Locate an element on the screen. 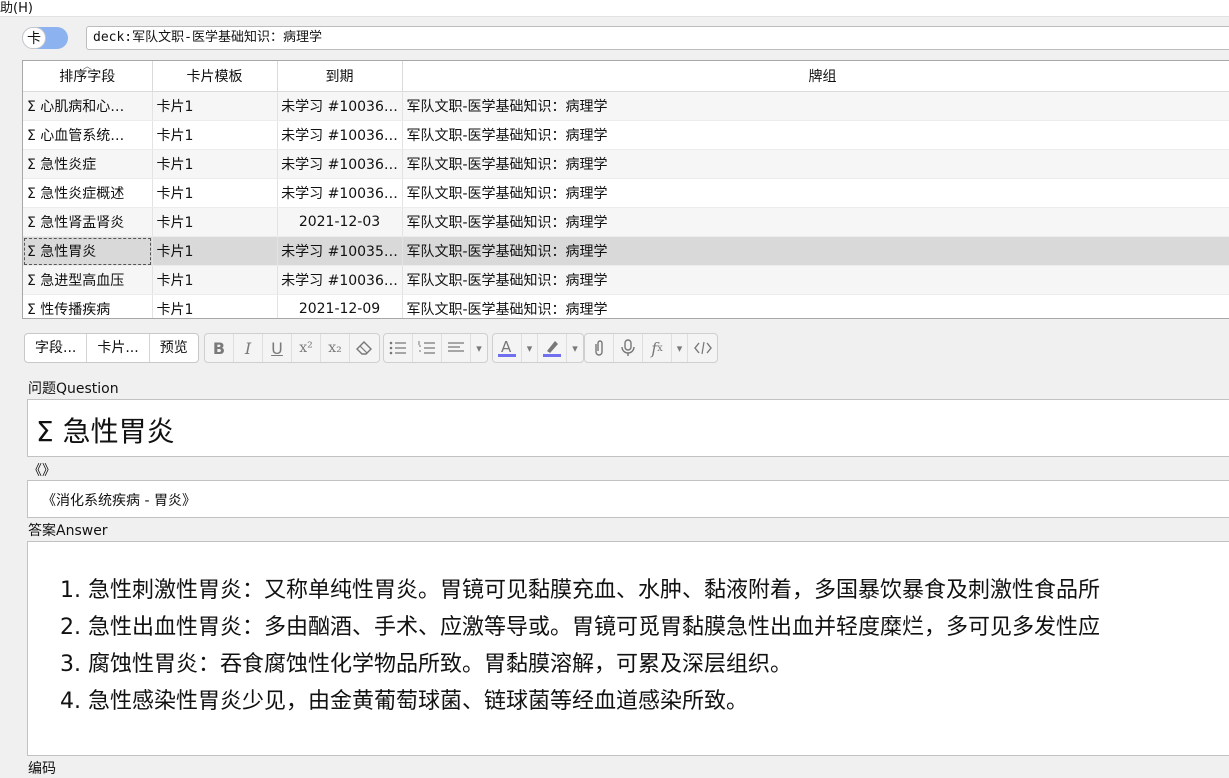 This screenshot has width=1229, height=778. due-cell: 2021-12-09 is located at coordinates (340, 306).